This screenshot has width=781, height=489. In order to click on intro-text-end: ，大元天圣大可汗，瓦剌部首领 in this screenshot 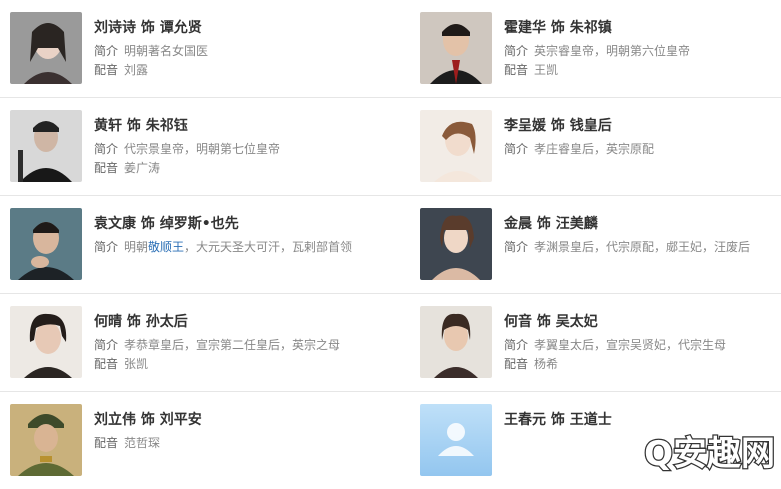, I will do `click(268, 247)`.